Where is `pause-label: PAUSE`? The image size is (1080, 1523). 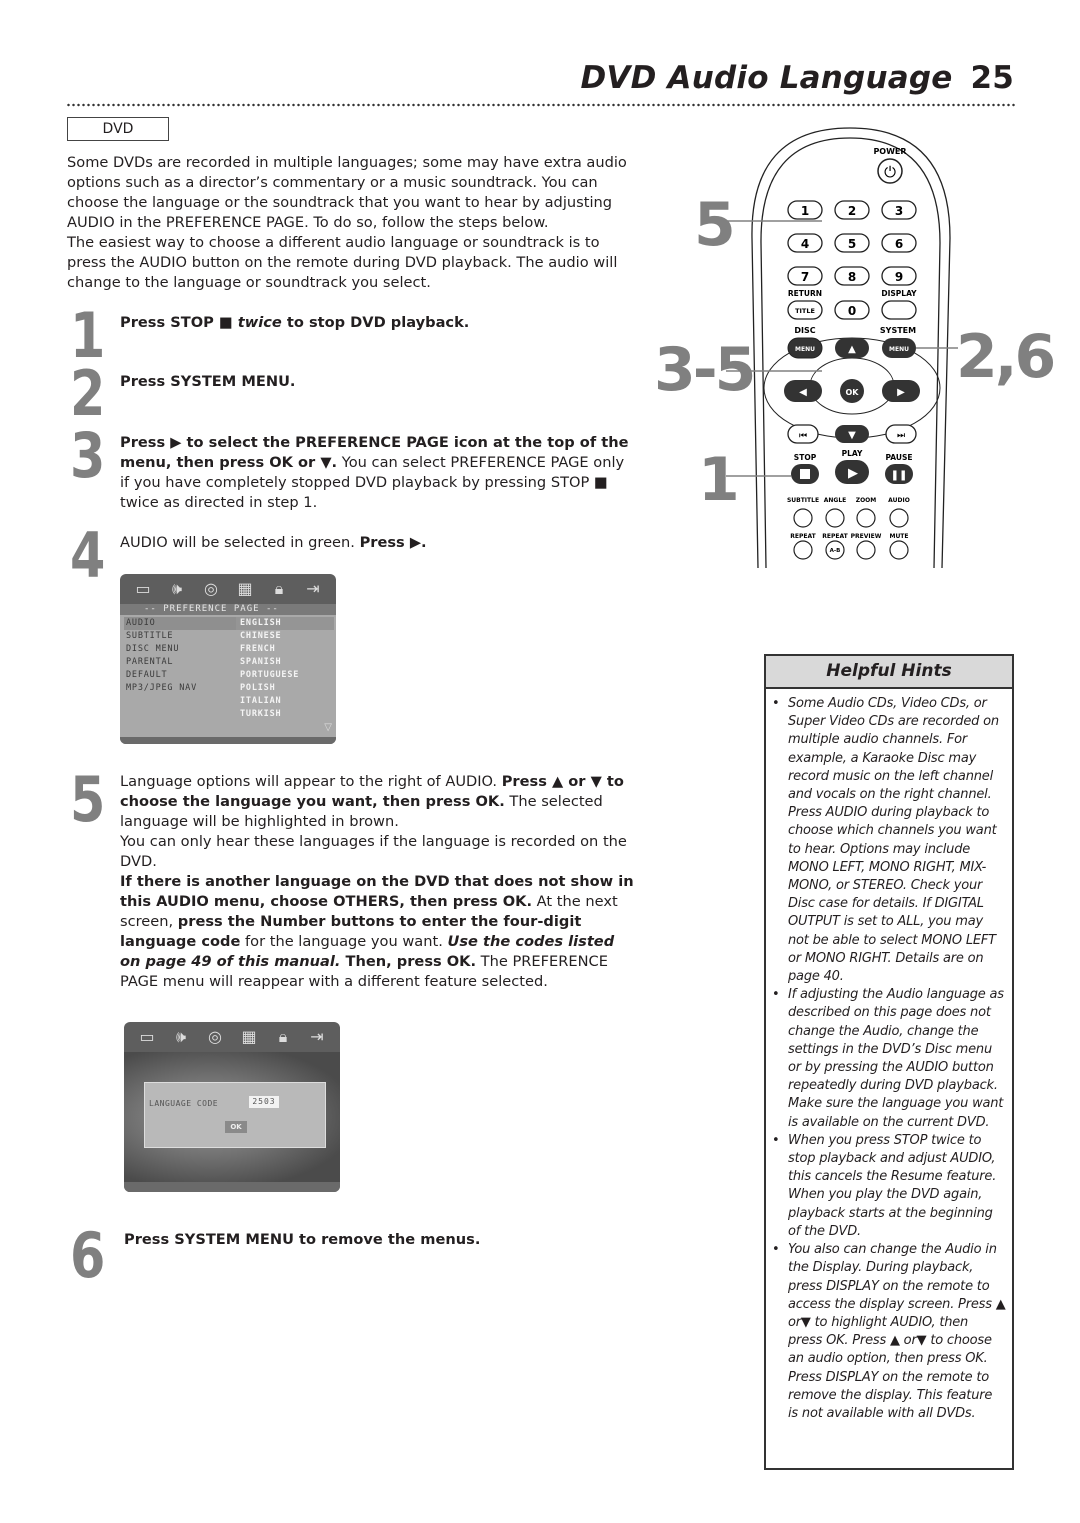 pause-label: PAUSE is located at coordinates (899, 457).